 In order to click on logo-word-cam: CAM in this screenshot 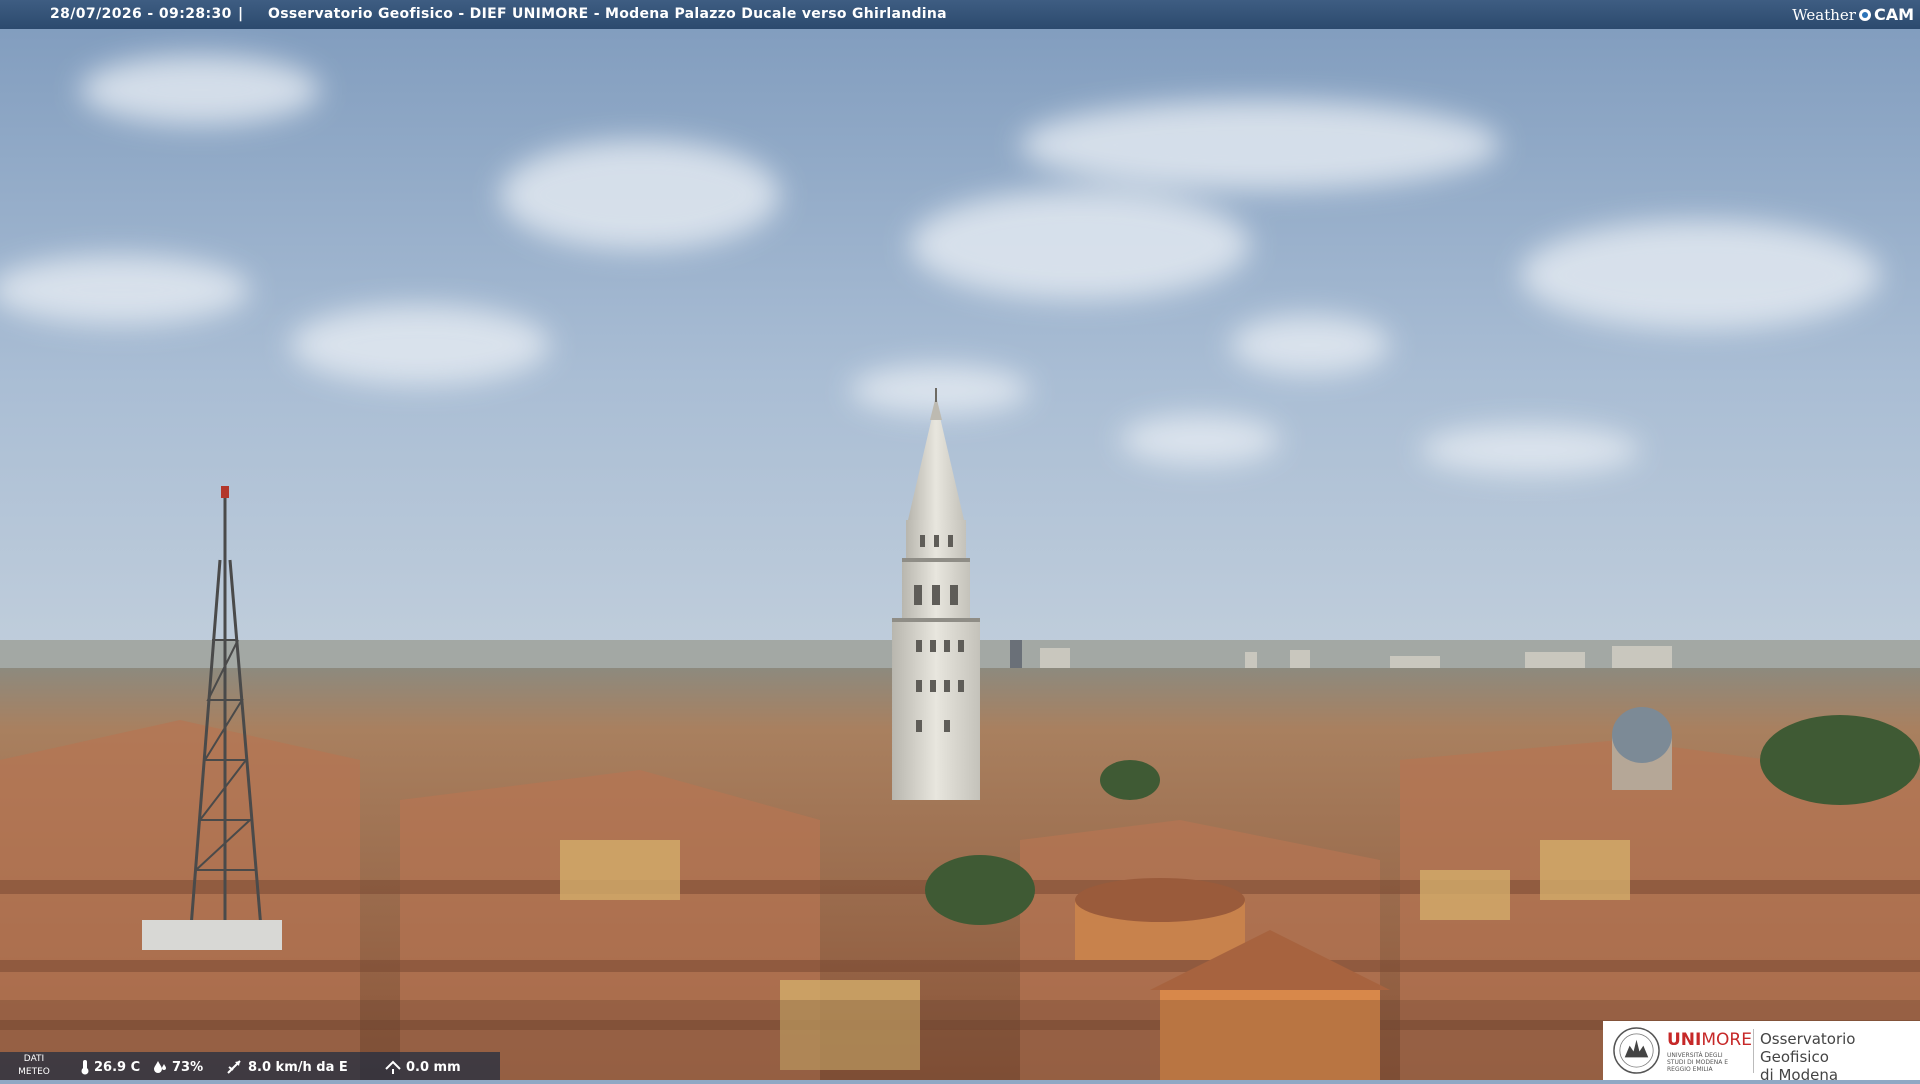, I will do `click(1893, 14)`.